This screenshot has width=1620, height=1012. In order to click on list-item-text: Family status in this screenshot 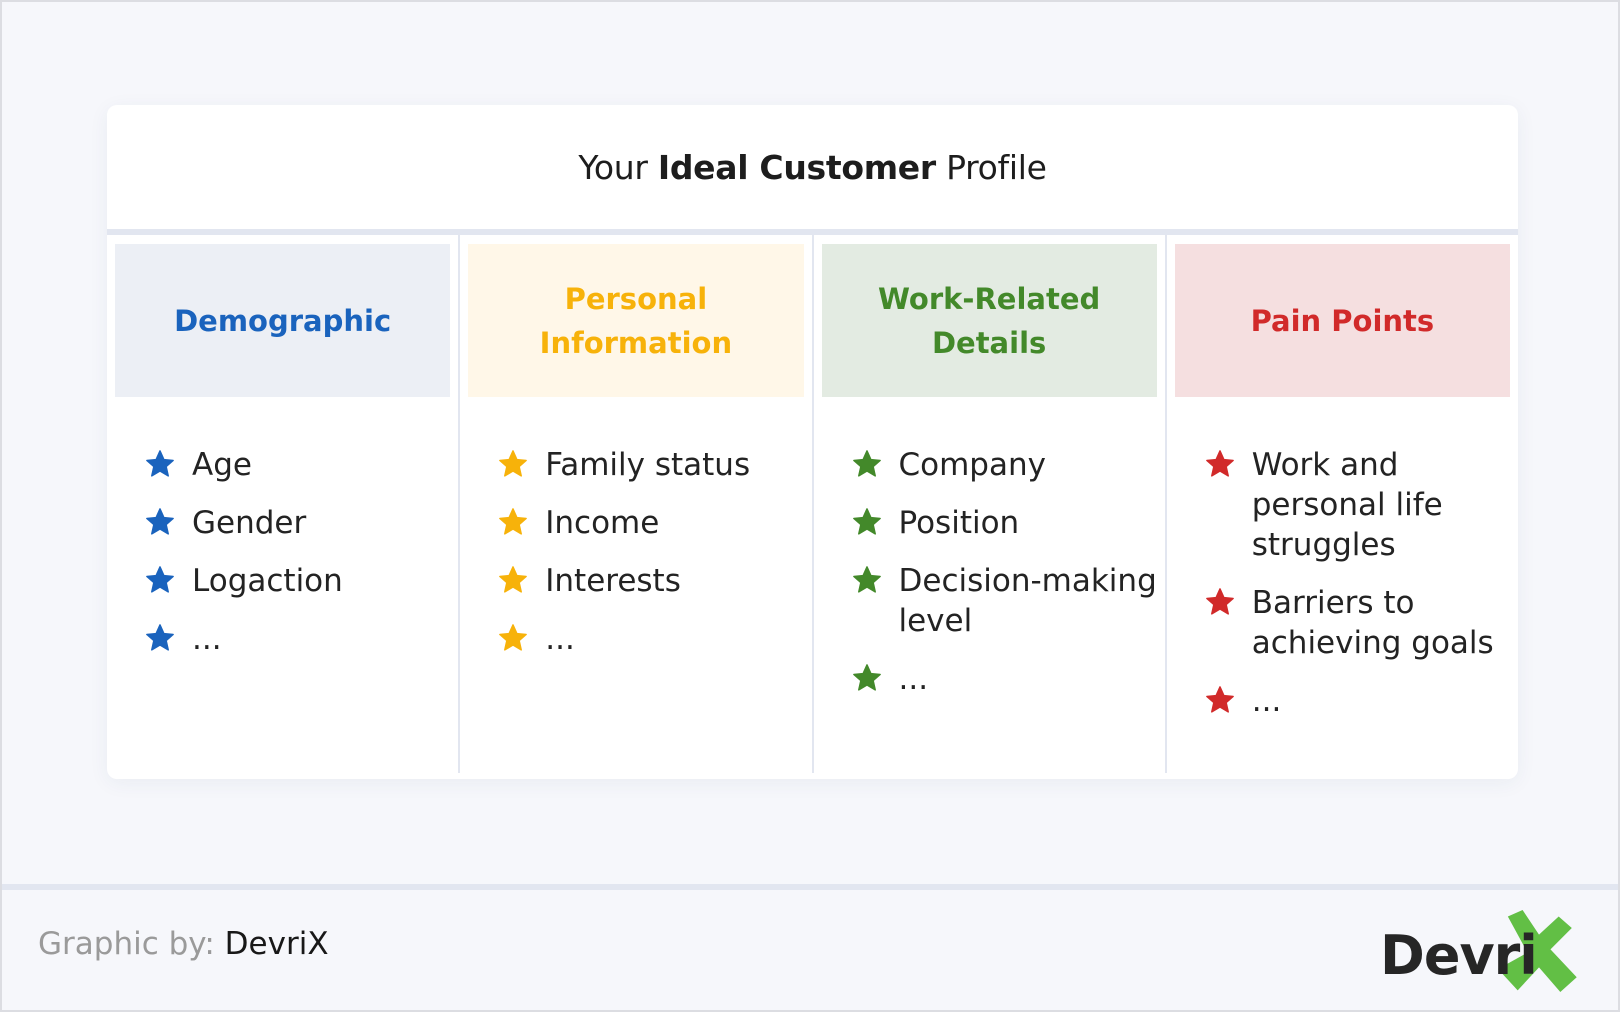, I will do `click(648, 465)`.